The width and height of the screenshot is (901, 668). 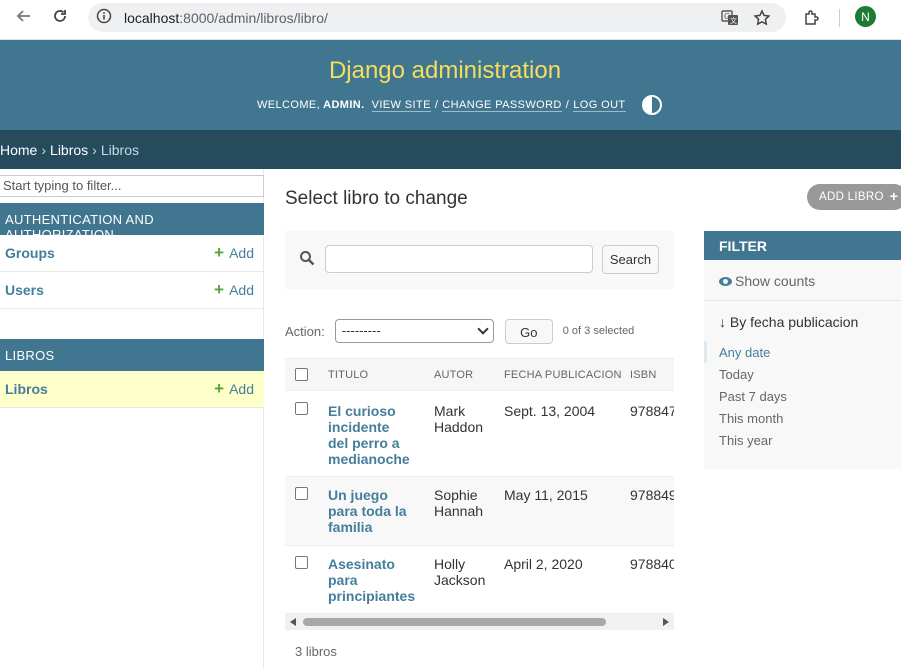 I want to click on address-bar: localhost:8000/admin/libros/libro/, so click(x=437, y=17).